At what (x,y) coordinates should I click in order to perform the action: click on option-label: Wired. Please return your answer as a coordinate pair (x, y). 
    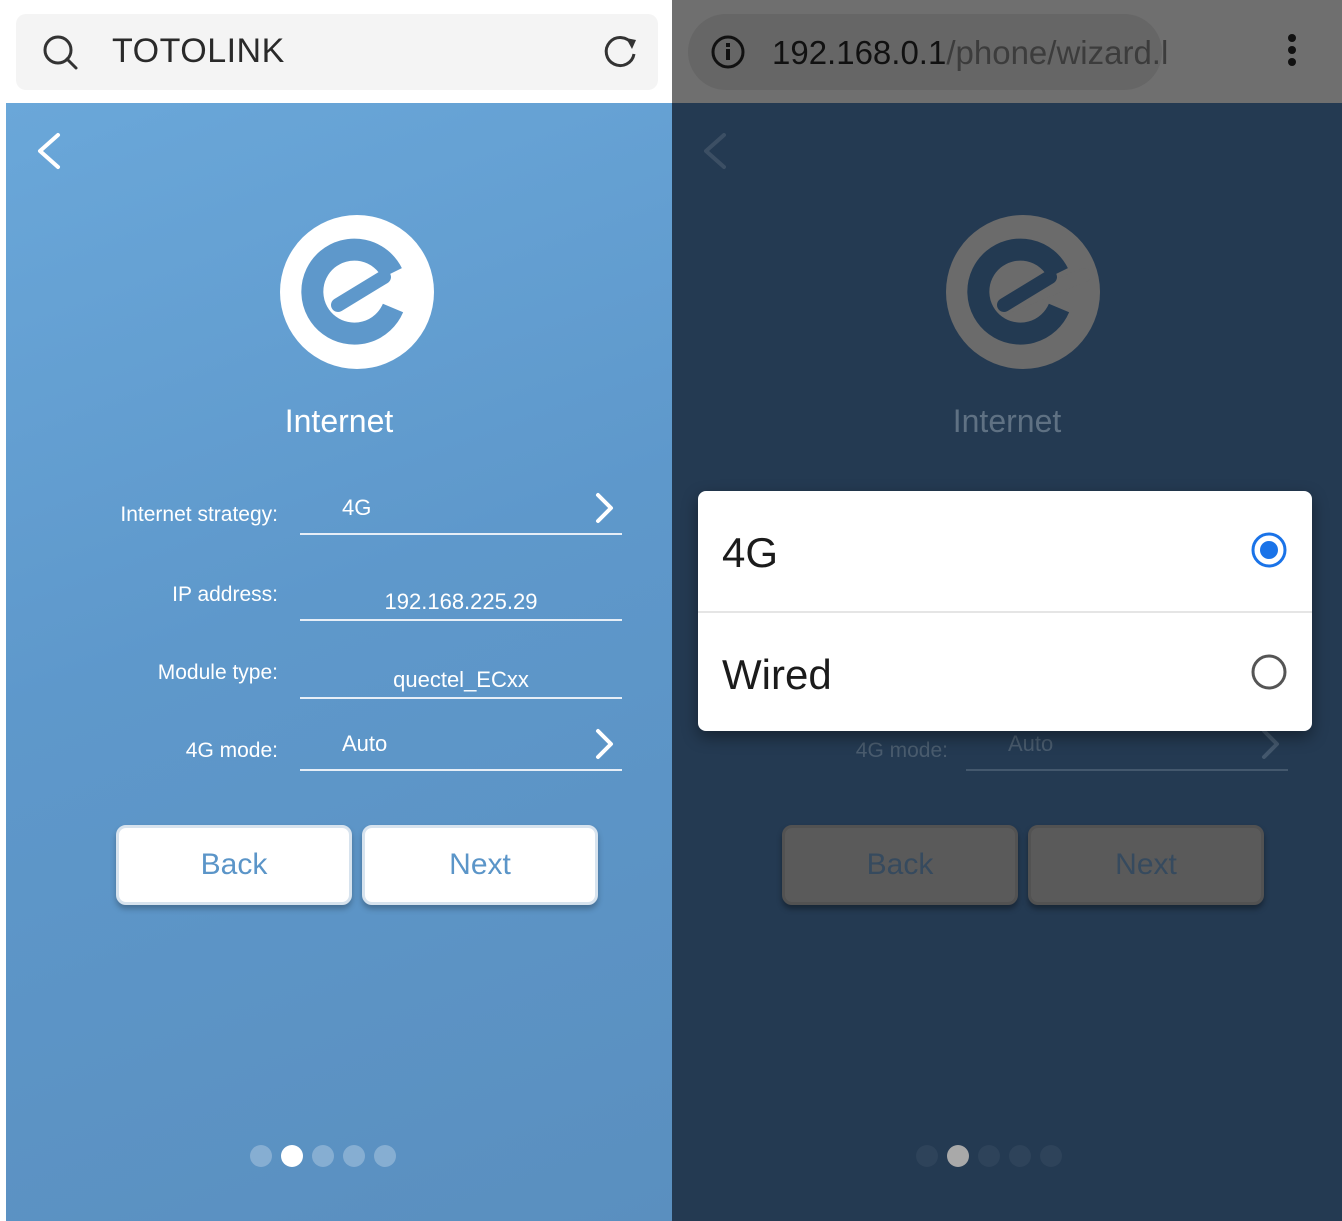
    Looking at the image, I should click on (777, 674).